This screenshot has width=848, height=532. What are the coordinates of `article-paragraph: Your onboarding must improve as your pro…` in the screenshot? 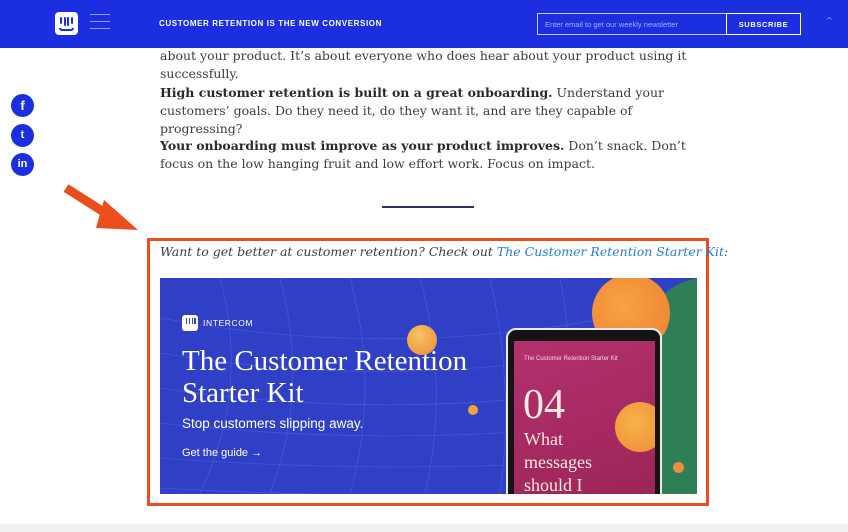 It's located at (430, 155).